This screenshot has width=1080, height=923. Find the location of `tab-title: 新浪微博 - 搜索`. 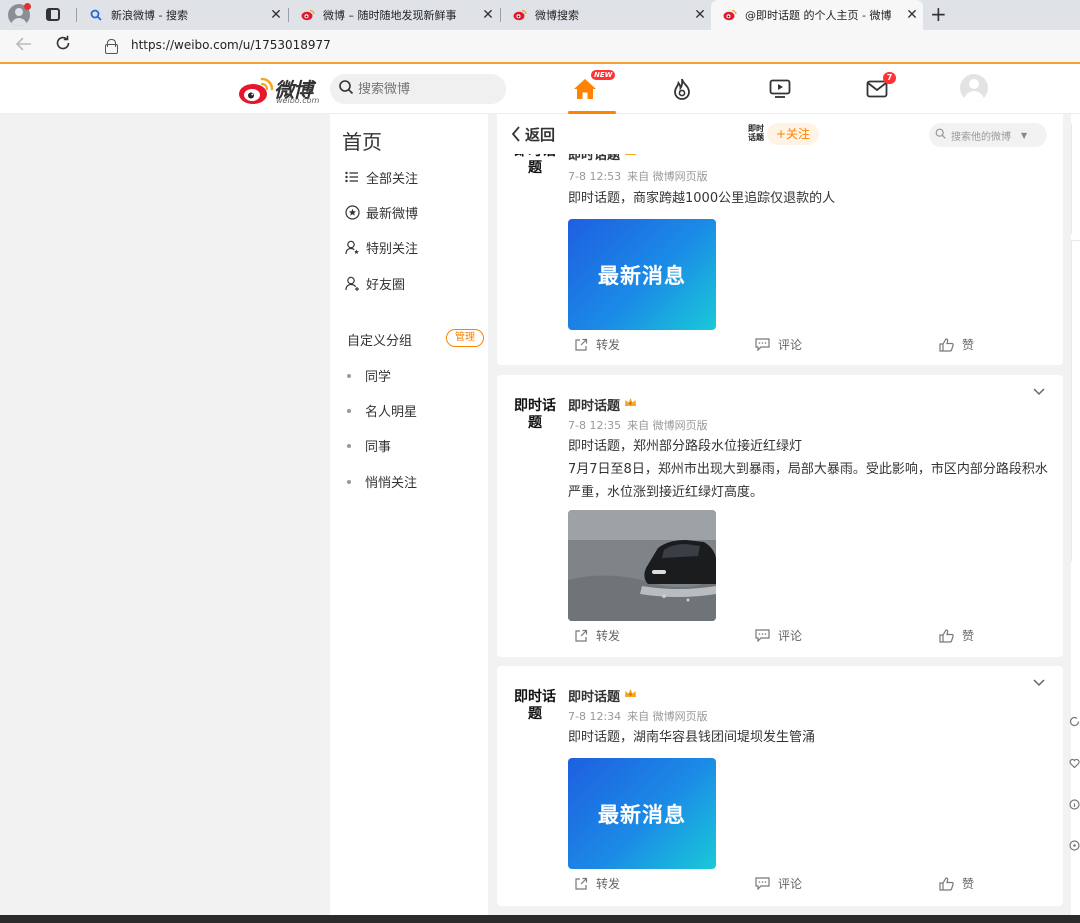

tab-title: 新浪微博 - 搜索 is located at coordinates (149, 15).